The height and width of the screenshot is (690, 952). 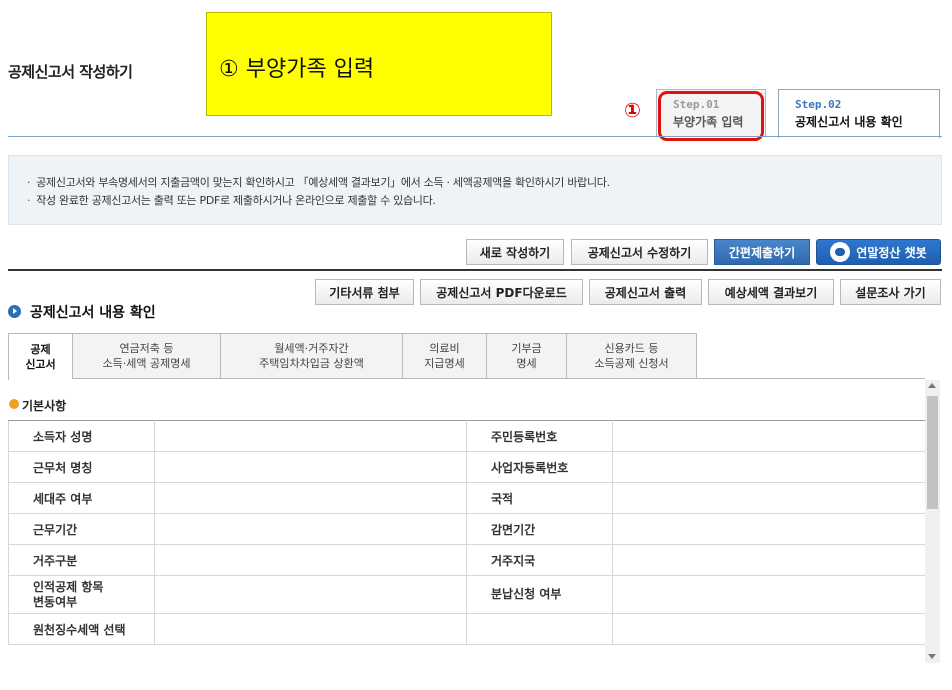 I want to click on print-button: 공제신고서 출력, so click(x=645, y=292).